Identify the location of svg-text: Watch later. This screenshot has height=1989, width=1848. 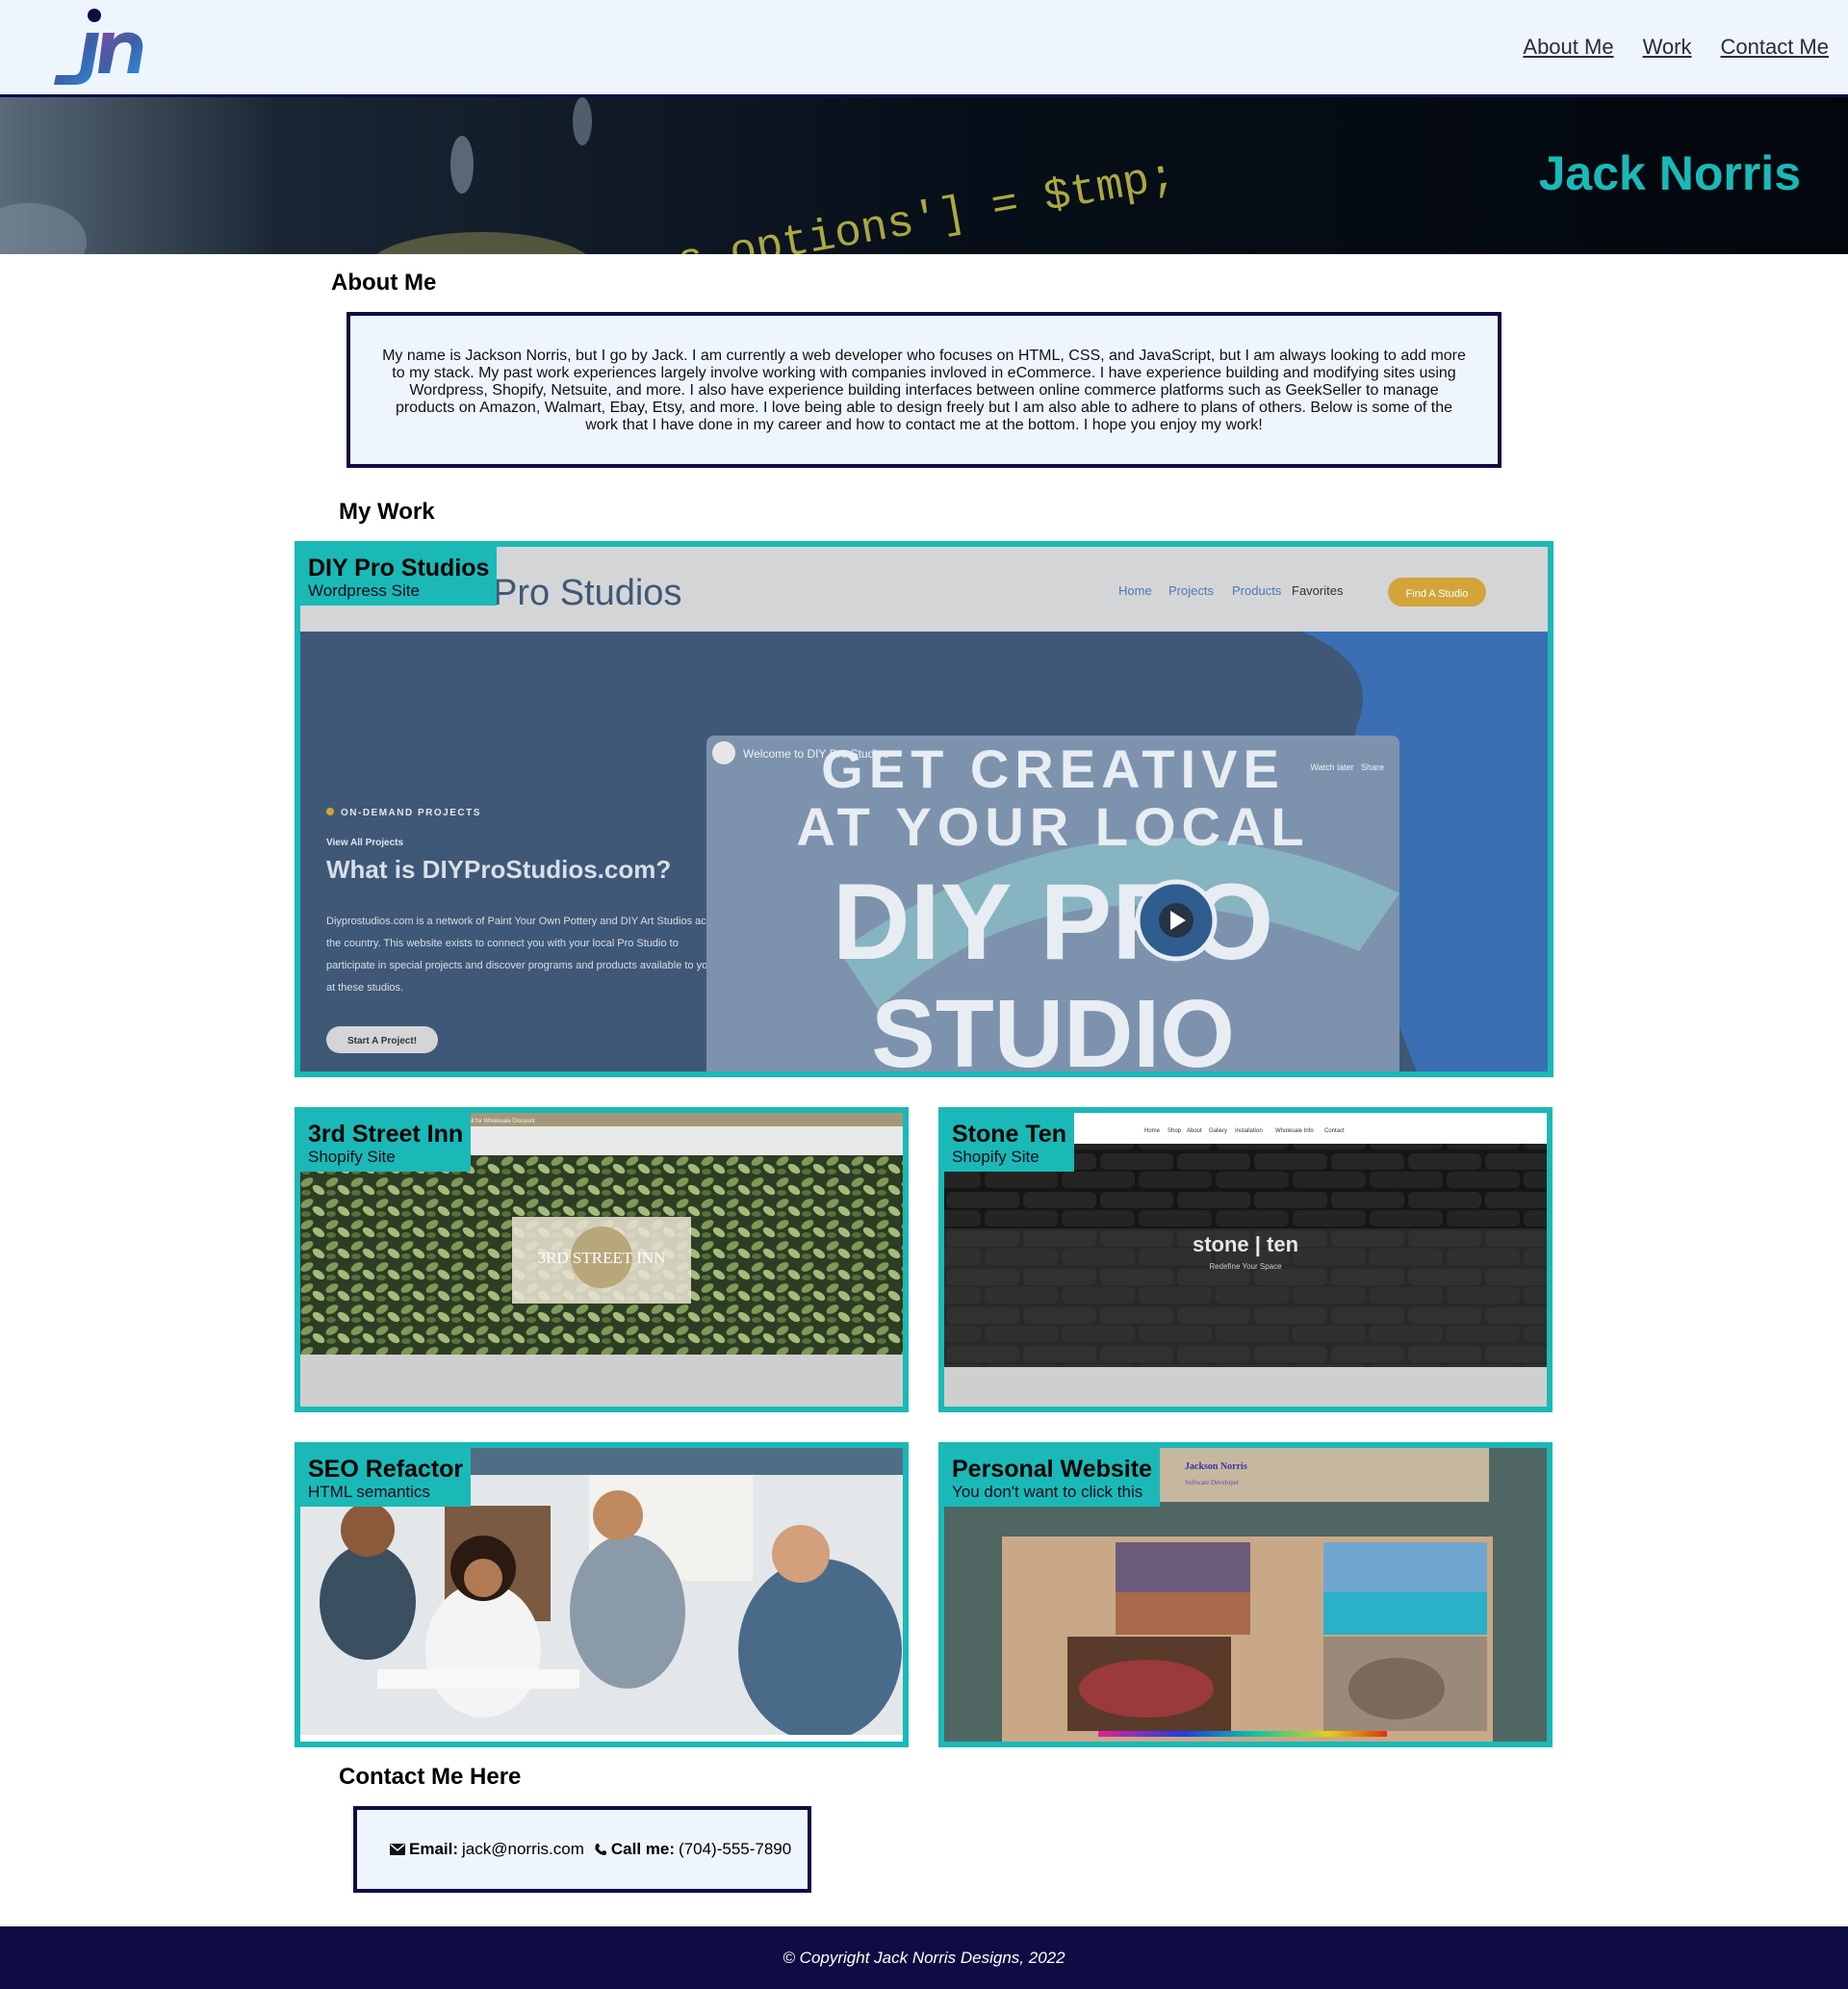
(1331, 767).